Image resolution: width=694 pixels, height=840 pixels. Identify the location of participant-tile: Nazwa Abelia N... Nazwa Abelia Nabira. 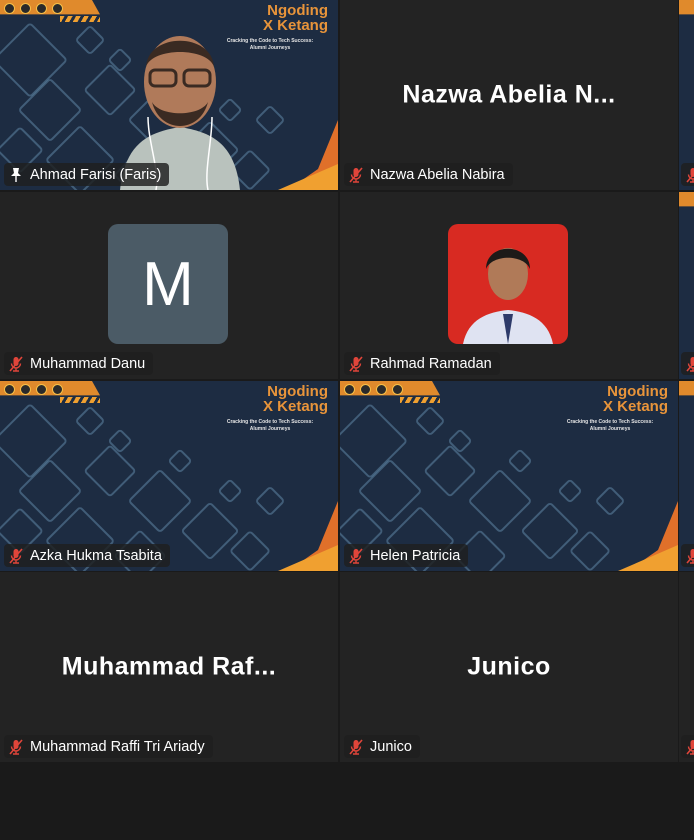
(509, 95).